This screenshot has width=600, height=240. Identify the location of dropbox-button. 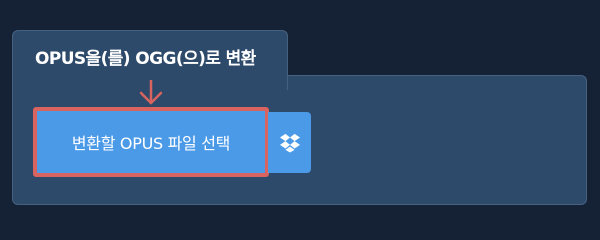
(289, 142).